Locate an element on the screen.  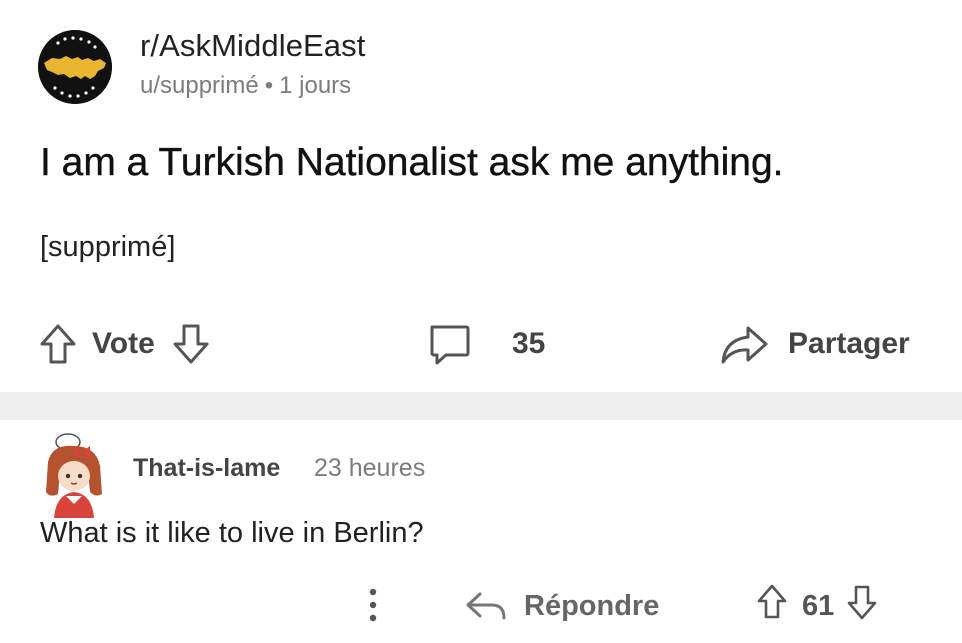
subreddit-avatar is located at coordinates (75, 67).